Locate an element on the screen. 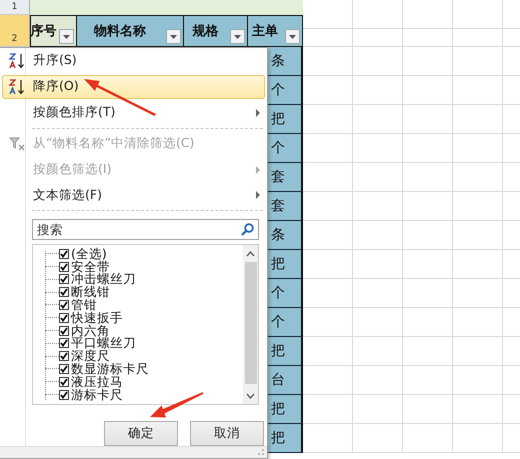 This screenshot has height=459, width=520. list-item: 快速扳手 is located at coordinates (97, 318).